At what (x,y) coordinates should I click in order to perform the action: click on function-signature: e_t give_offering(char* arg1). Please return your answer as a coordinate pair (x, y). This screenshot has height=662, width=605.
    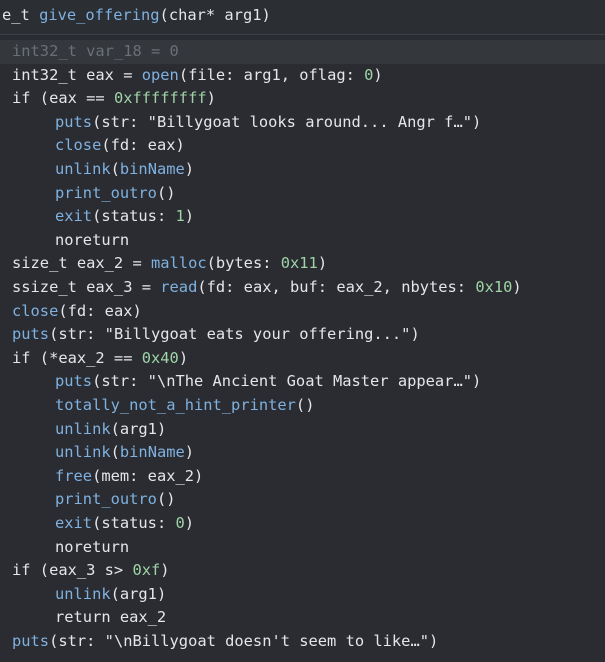
    Looking at the image, I should click on (136, 15).